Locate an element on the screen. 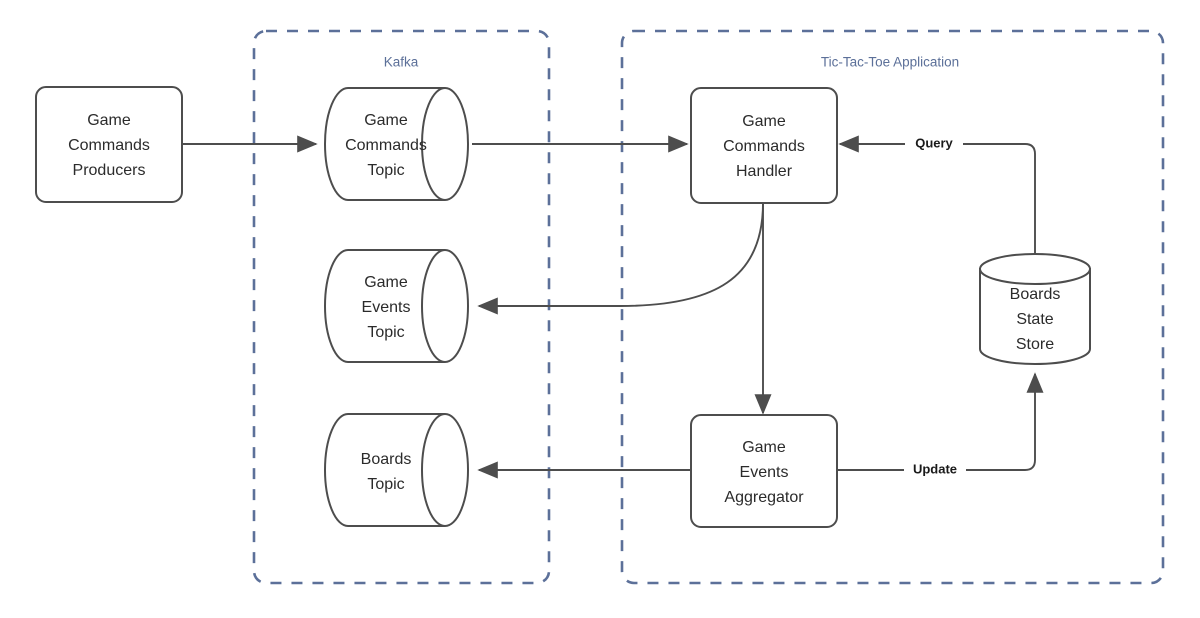 The height and width of the screenshot is (618, 1200). game-events-topic-line-2: Events is located at coordinates (386, 307).